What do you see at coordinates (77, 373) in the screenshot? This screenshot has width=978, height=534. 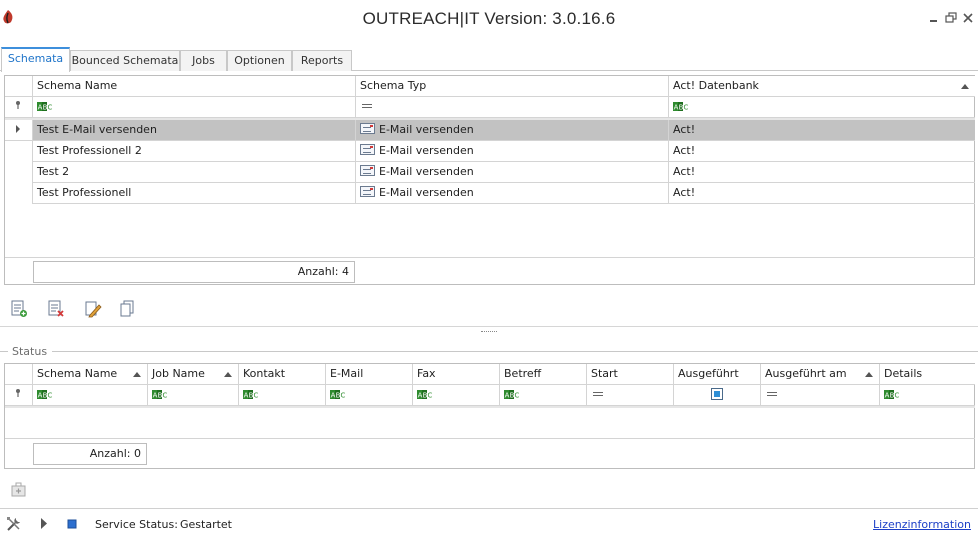 I see `column-header-label: Schema Name` at bounding box center [77, 373].